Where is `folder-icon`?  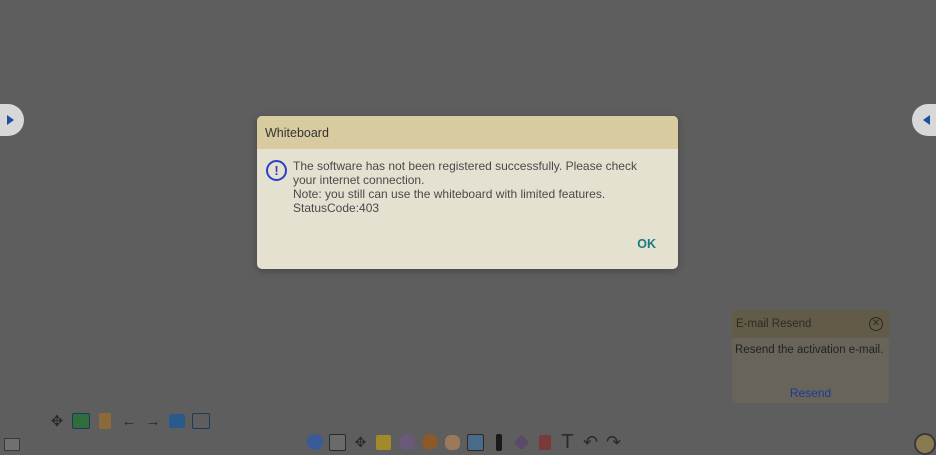 folder-icon is located at coordinates (383, 442).